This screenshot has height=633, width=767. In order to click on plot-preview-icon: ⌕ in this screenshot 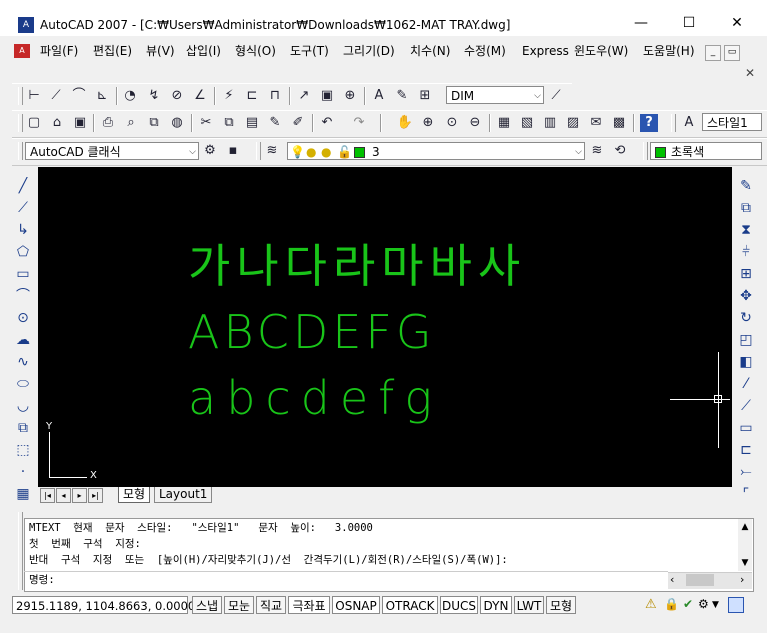, I will do `click(131, 123)`.